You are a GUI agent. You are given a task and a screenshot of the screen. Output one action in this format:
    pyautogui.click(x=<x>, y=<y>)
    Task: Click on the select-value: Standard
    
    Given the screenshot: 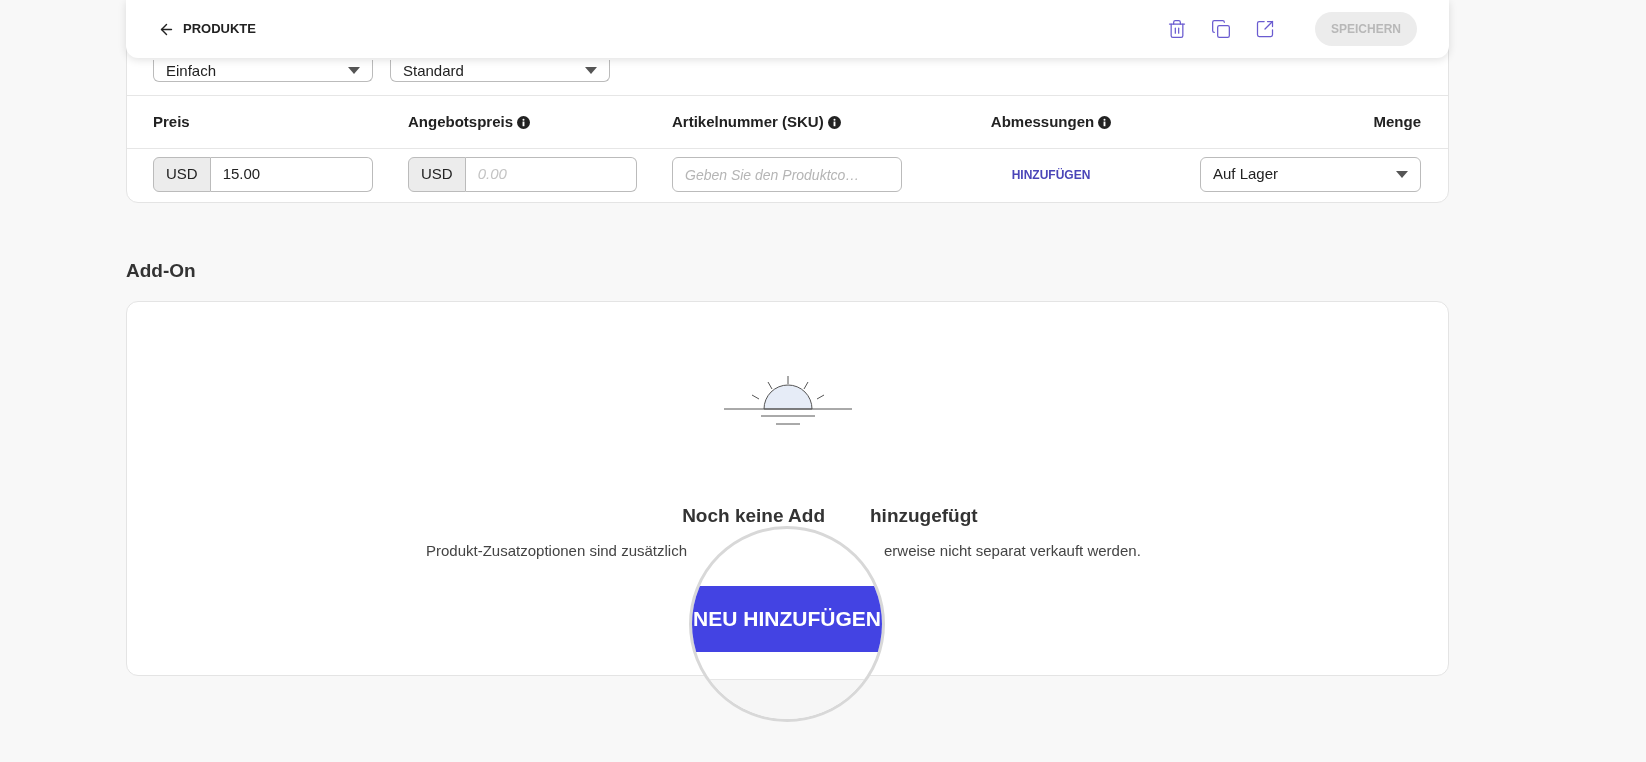 What is the action you would take?
    pyautogui.click(x=433, y=70)
    